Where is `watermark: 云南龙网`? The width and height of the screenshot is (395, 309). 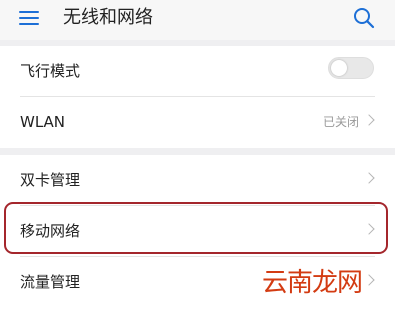 watermark: 云南龙网 is located at coordinates (312, 283).